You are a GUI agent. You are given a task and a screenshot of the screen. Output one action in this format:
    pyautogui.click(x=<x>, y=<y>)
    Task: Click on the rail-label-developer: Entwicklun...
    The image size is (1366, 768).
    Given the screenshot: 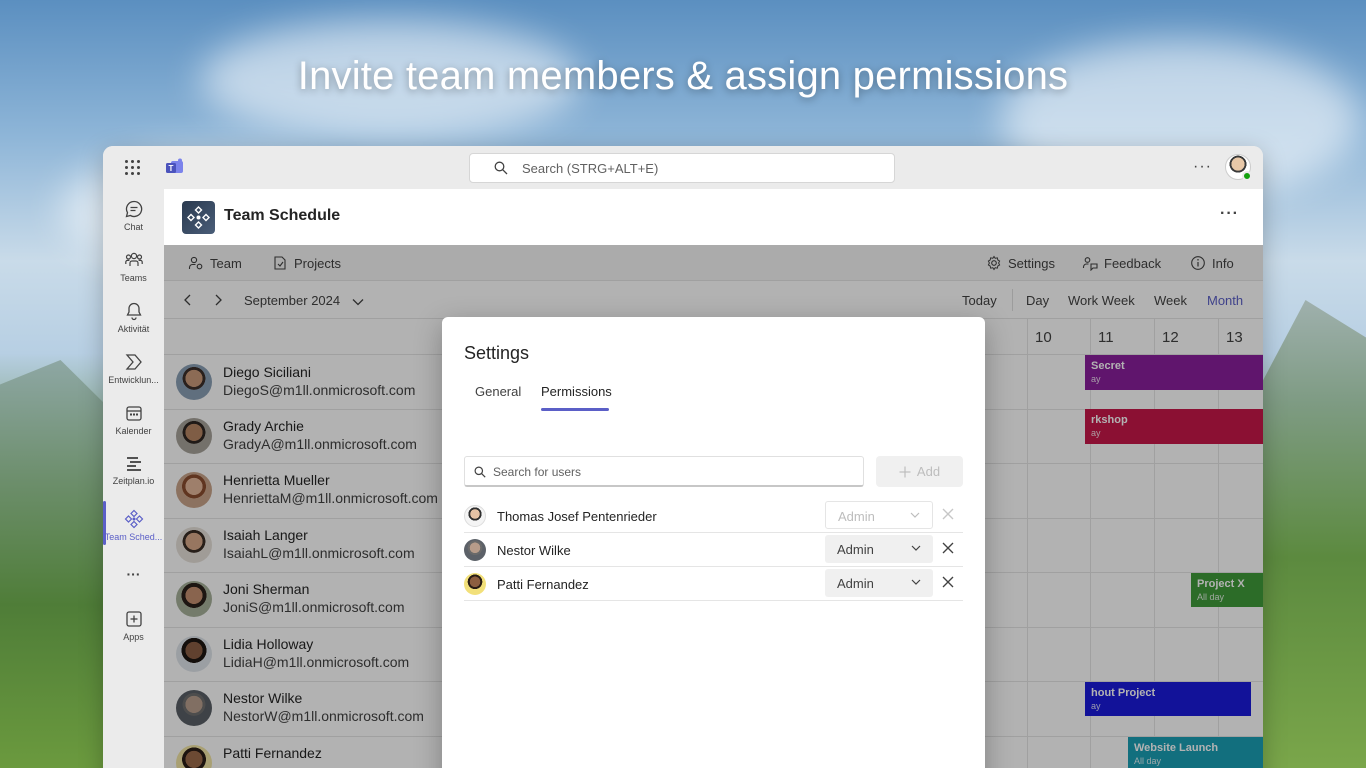 What is the action you would take?
    pyautogui.click(x=133, y=380)
    